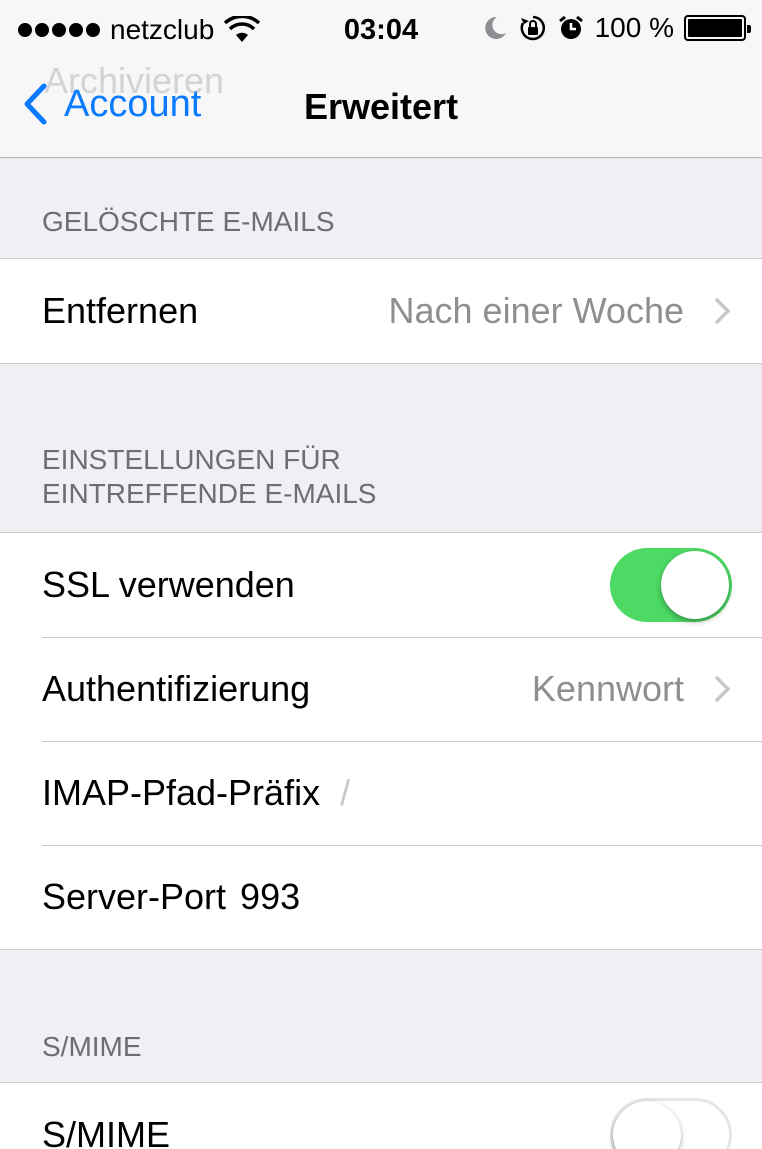  Describe the element at coordinates (35, 104) in the screenshot. I see `chevron-left-icon` at that location.